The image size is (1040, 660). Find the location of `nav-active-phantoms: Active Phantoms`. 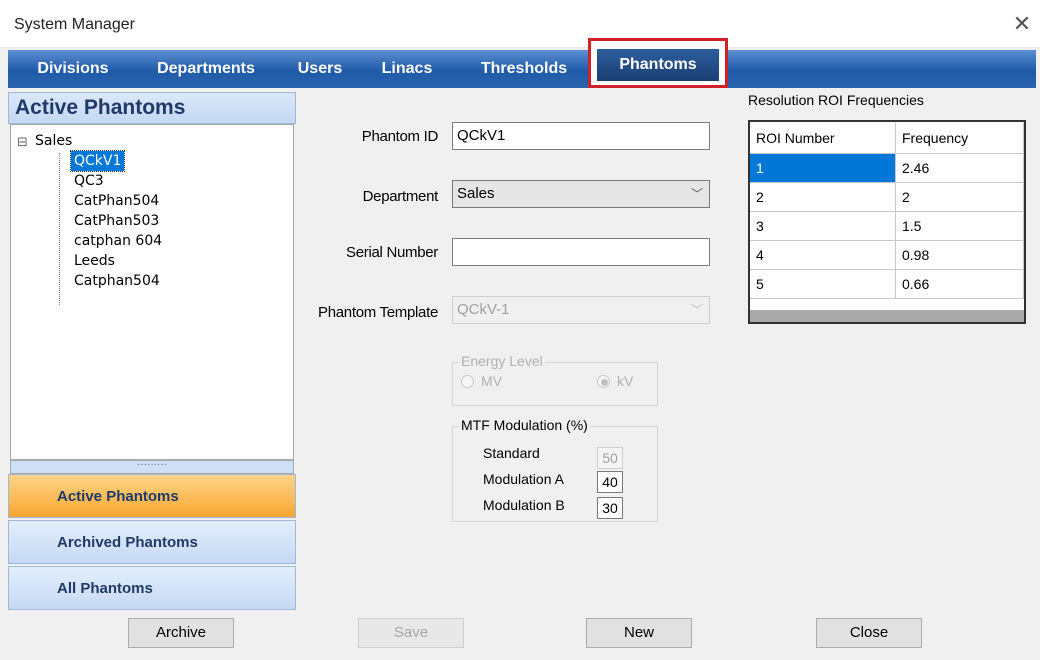

nav-active-phantoms: Active Phantoms is located at coordinates (152, 496).